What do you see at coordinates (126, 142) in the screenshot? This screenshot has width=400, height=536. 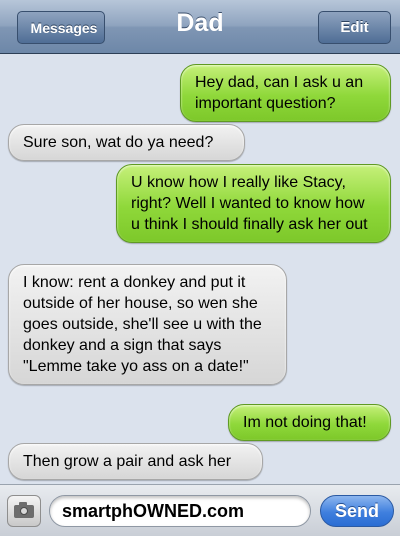 I see `message-received: Sure son, wat do ya need?` at bounding box center [126, 142].